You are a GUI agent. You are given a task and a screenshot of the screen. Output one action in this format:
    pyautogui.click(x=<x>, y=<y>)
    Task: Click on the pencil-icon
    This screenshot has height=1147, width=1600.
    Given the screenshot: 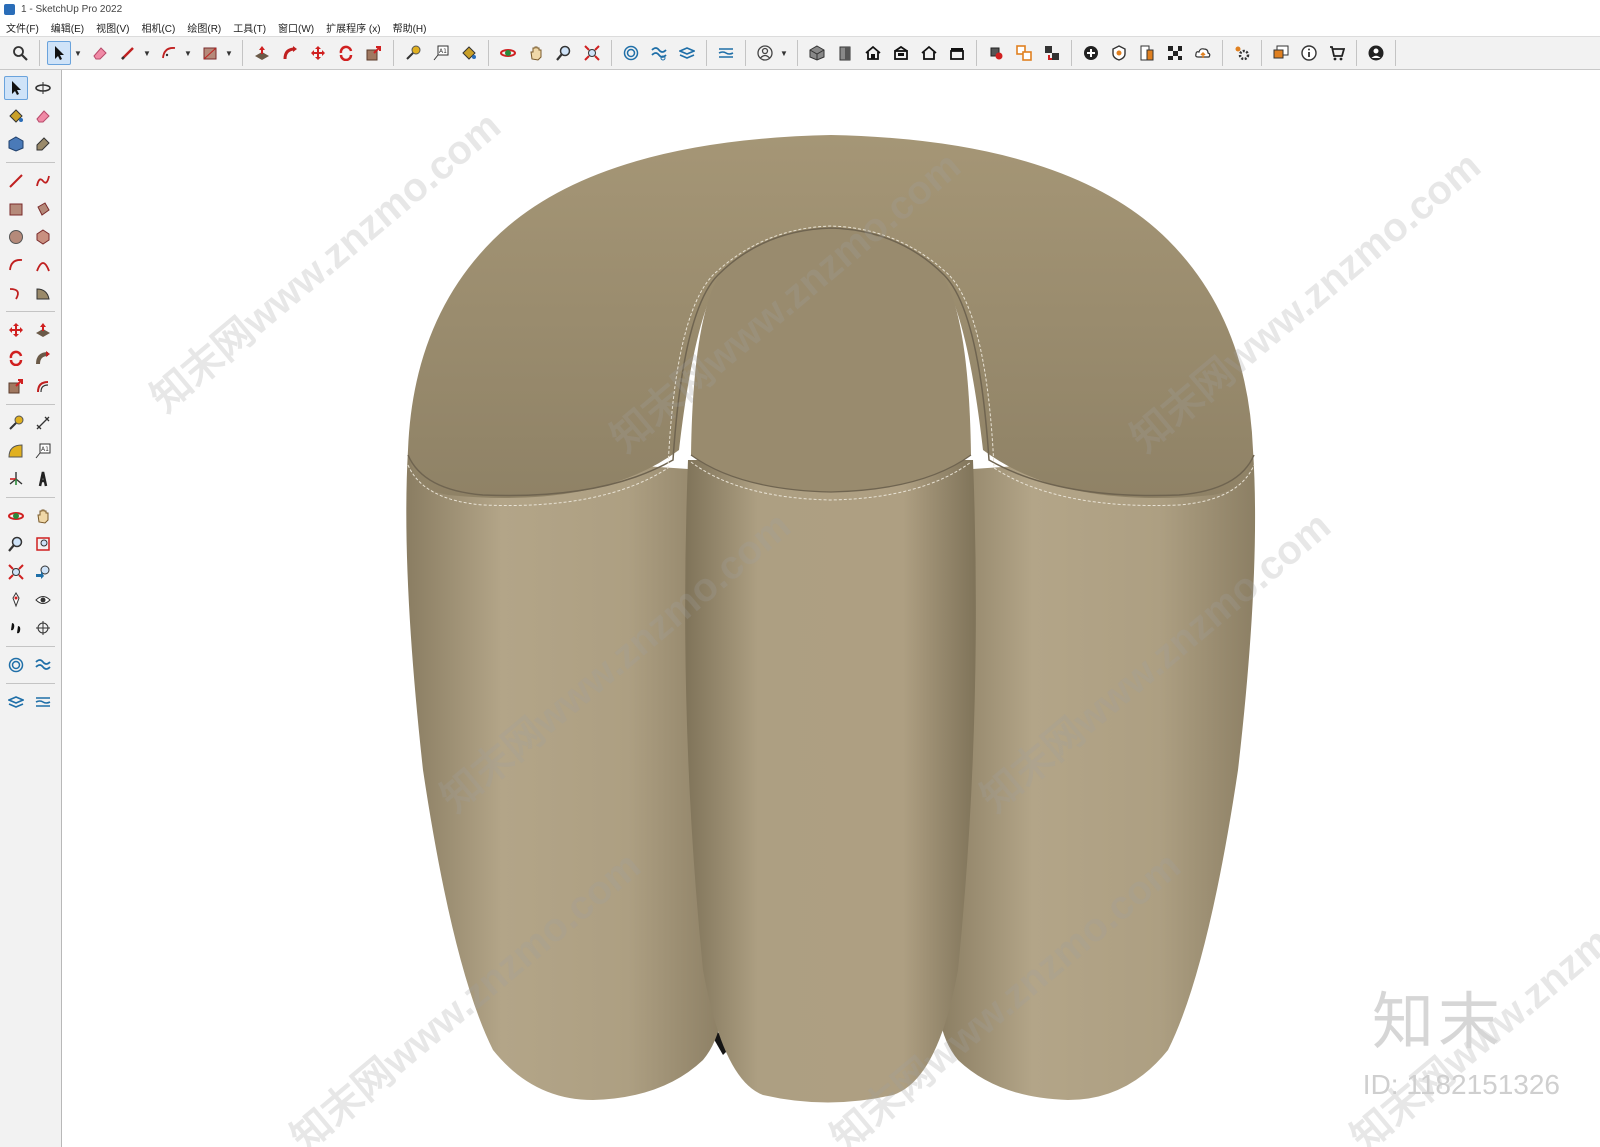 What is the action you would take?
    pyautogui.click(x=128, y=53)
    